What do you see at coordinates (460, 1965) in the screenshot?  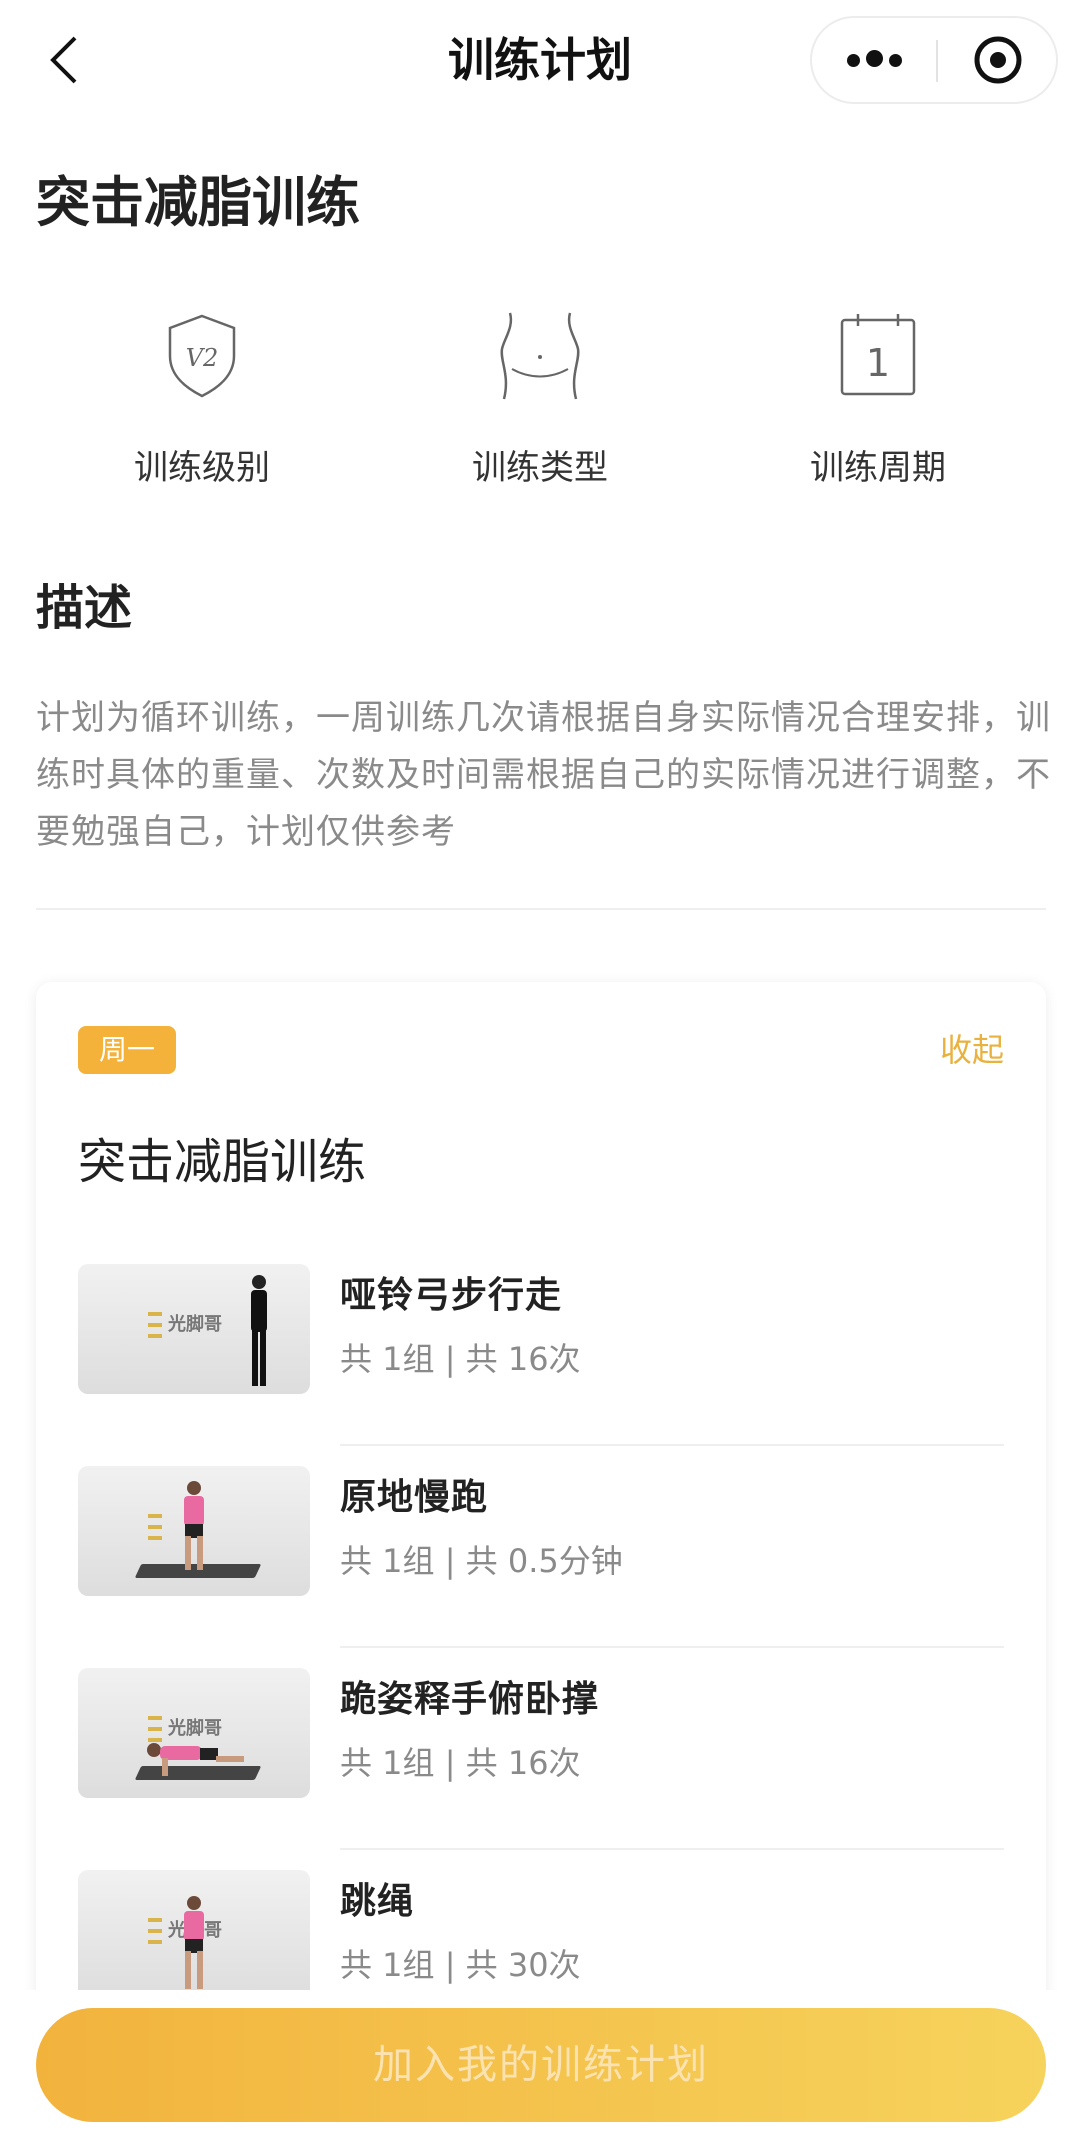 I see `exercise-meta: 共 1组 | 共 30次` at bounding box center [460, 1965].